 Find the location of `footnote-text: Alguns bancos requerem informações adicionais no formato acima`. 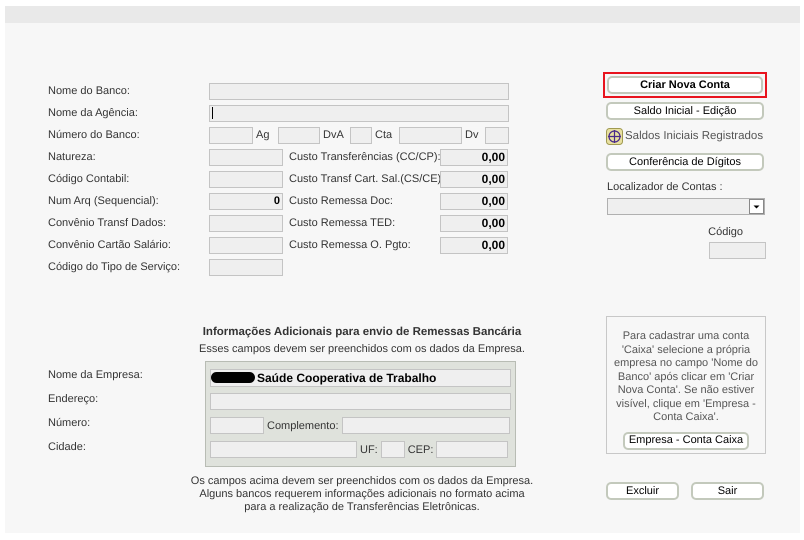

footnote-text: Alguns bancos requerem informações adicionais no formato acima is located at coordinates (362, 494).